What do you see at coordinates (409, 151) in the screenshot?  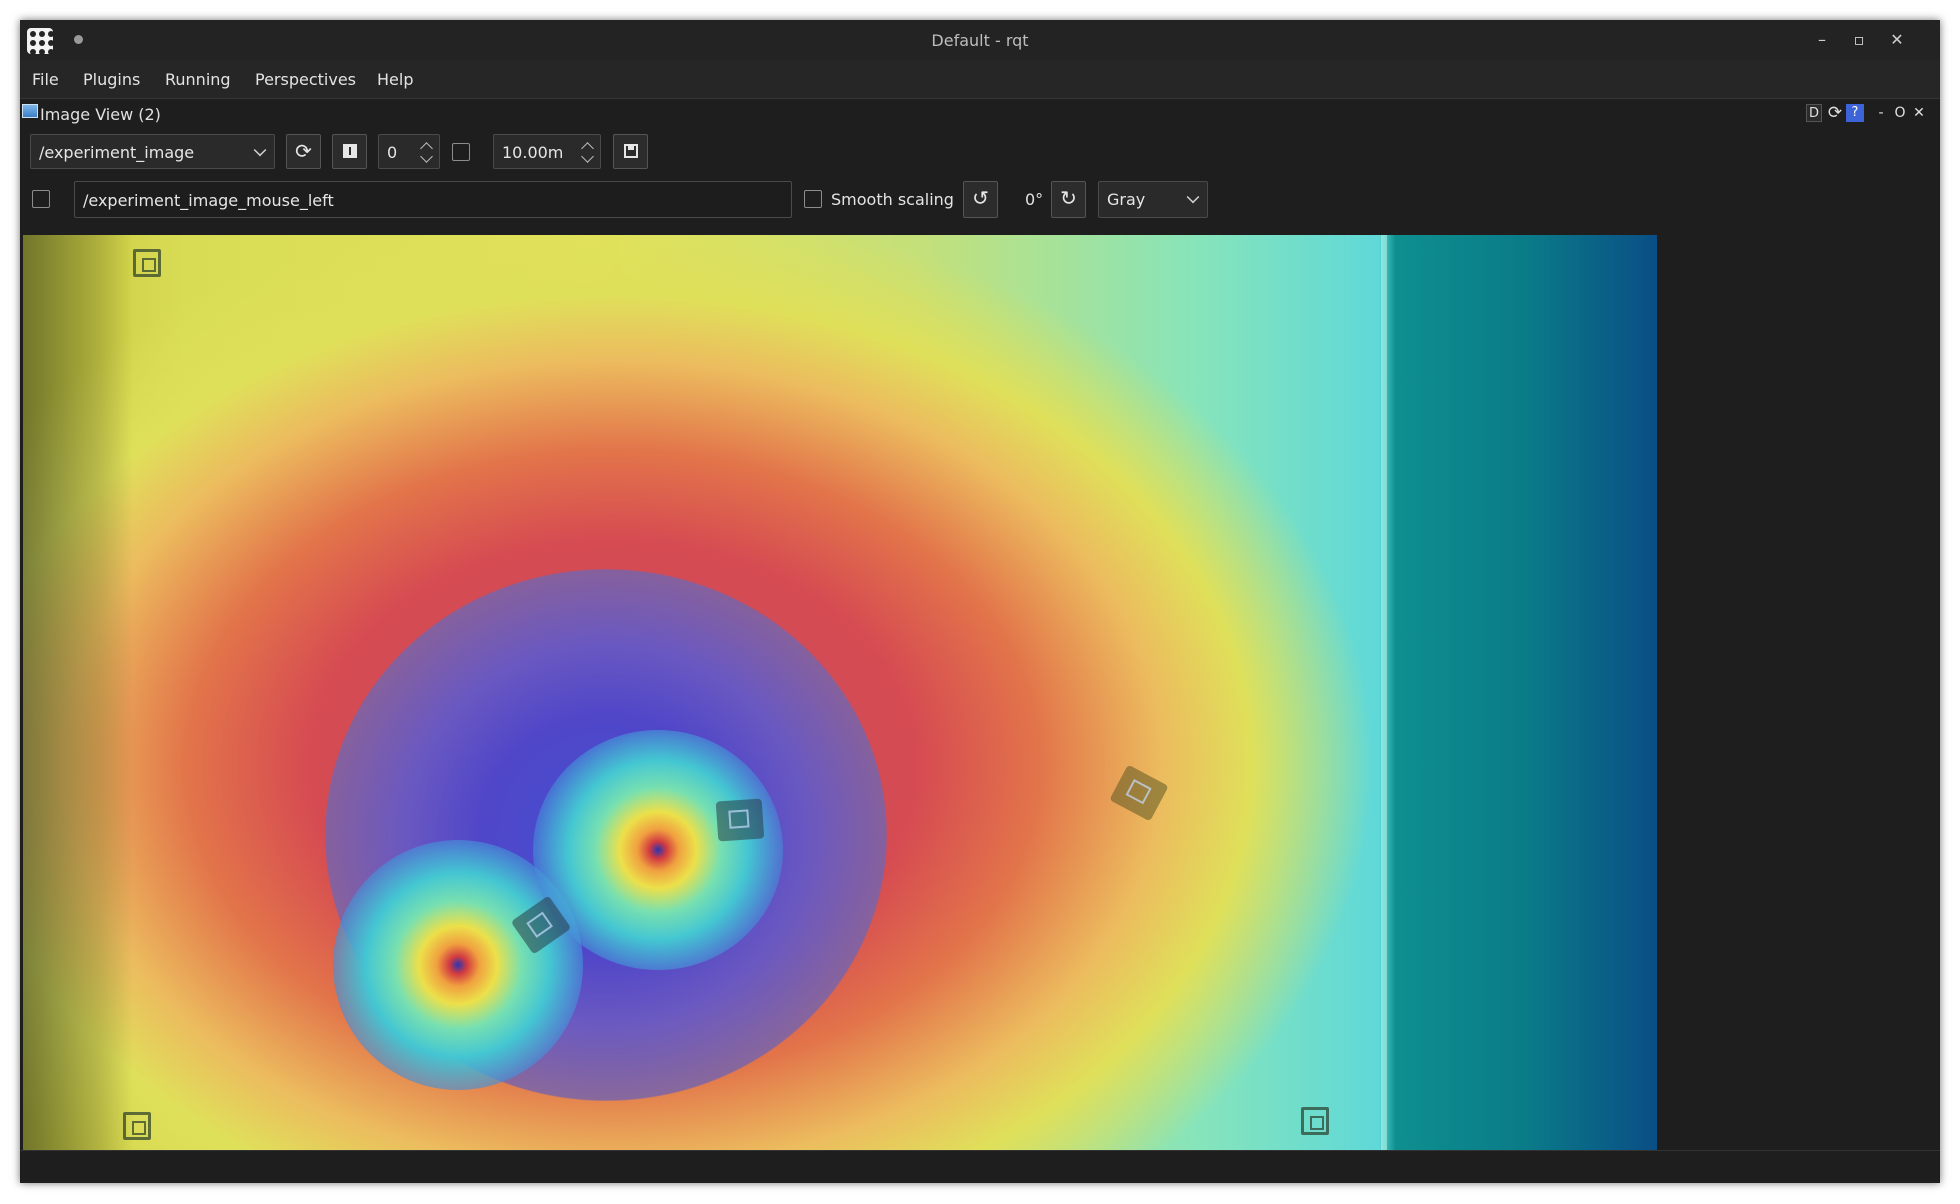 I see `frame-number-spinbox: 0` at bounding box center [409, 151].